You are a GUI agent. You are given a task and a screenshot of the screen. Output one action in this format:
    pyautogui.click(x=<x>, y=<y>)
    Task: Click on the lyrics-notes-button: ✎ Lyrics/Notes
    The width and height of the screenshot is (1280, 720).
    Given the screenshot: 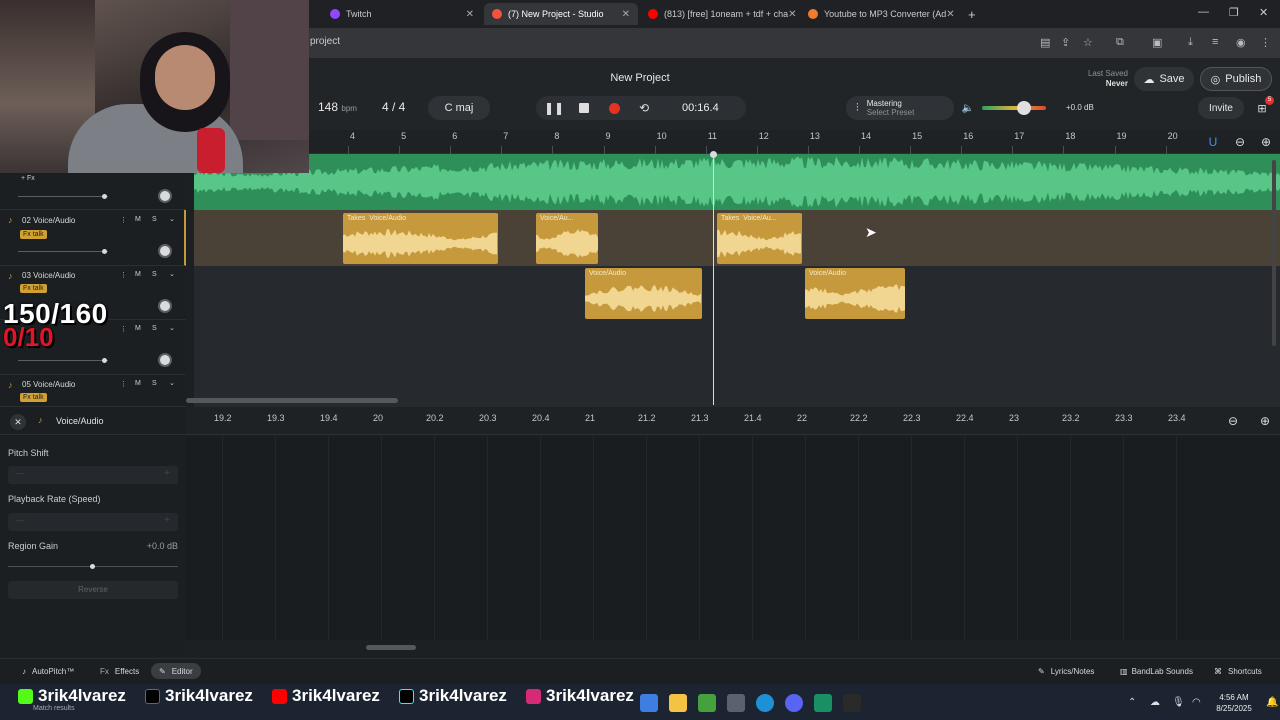 What is the action you would take?
    pyautogui.click(x=1066, y=671)
    